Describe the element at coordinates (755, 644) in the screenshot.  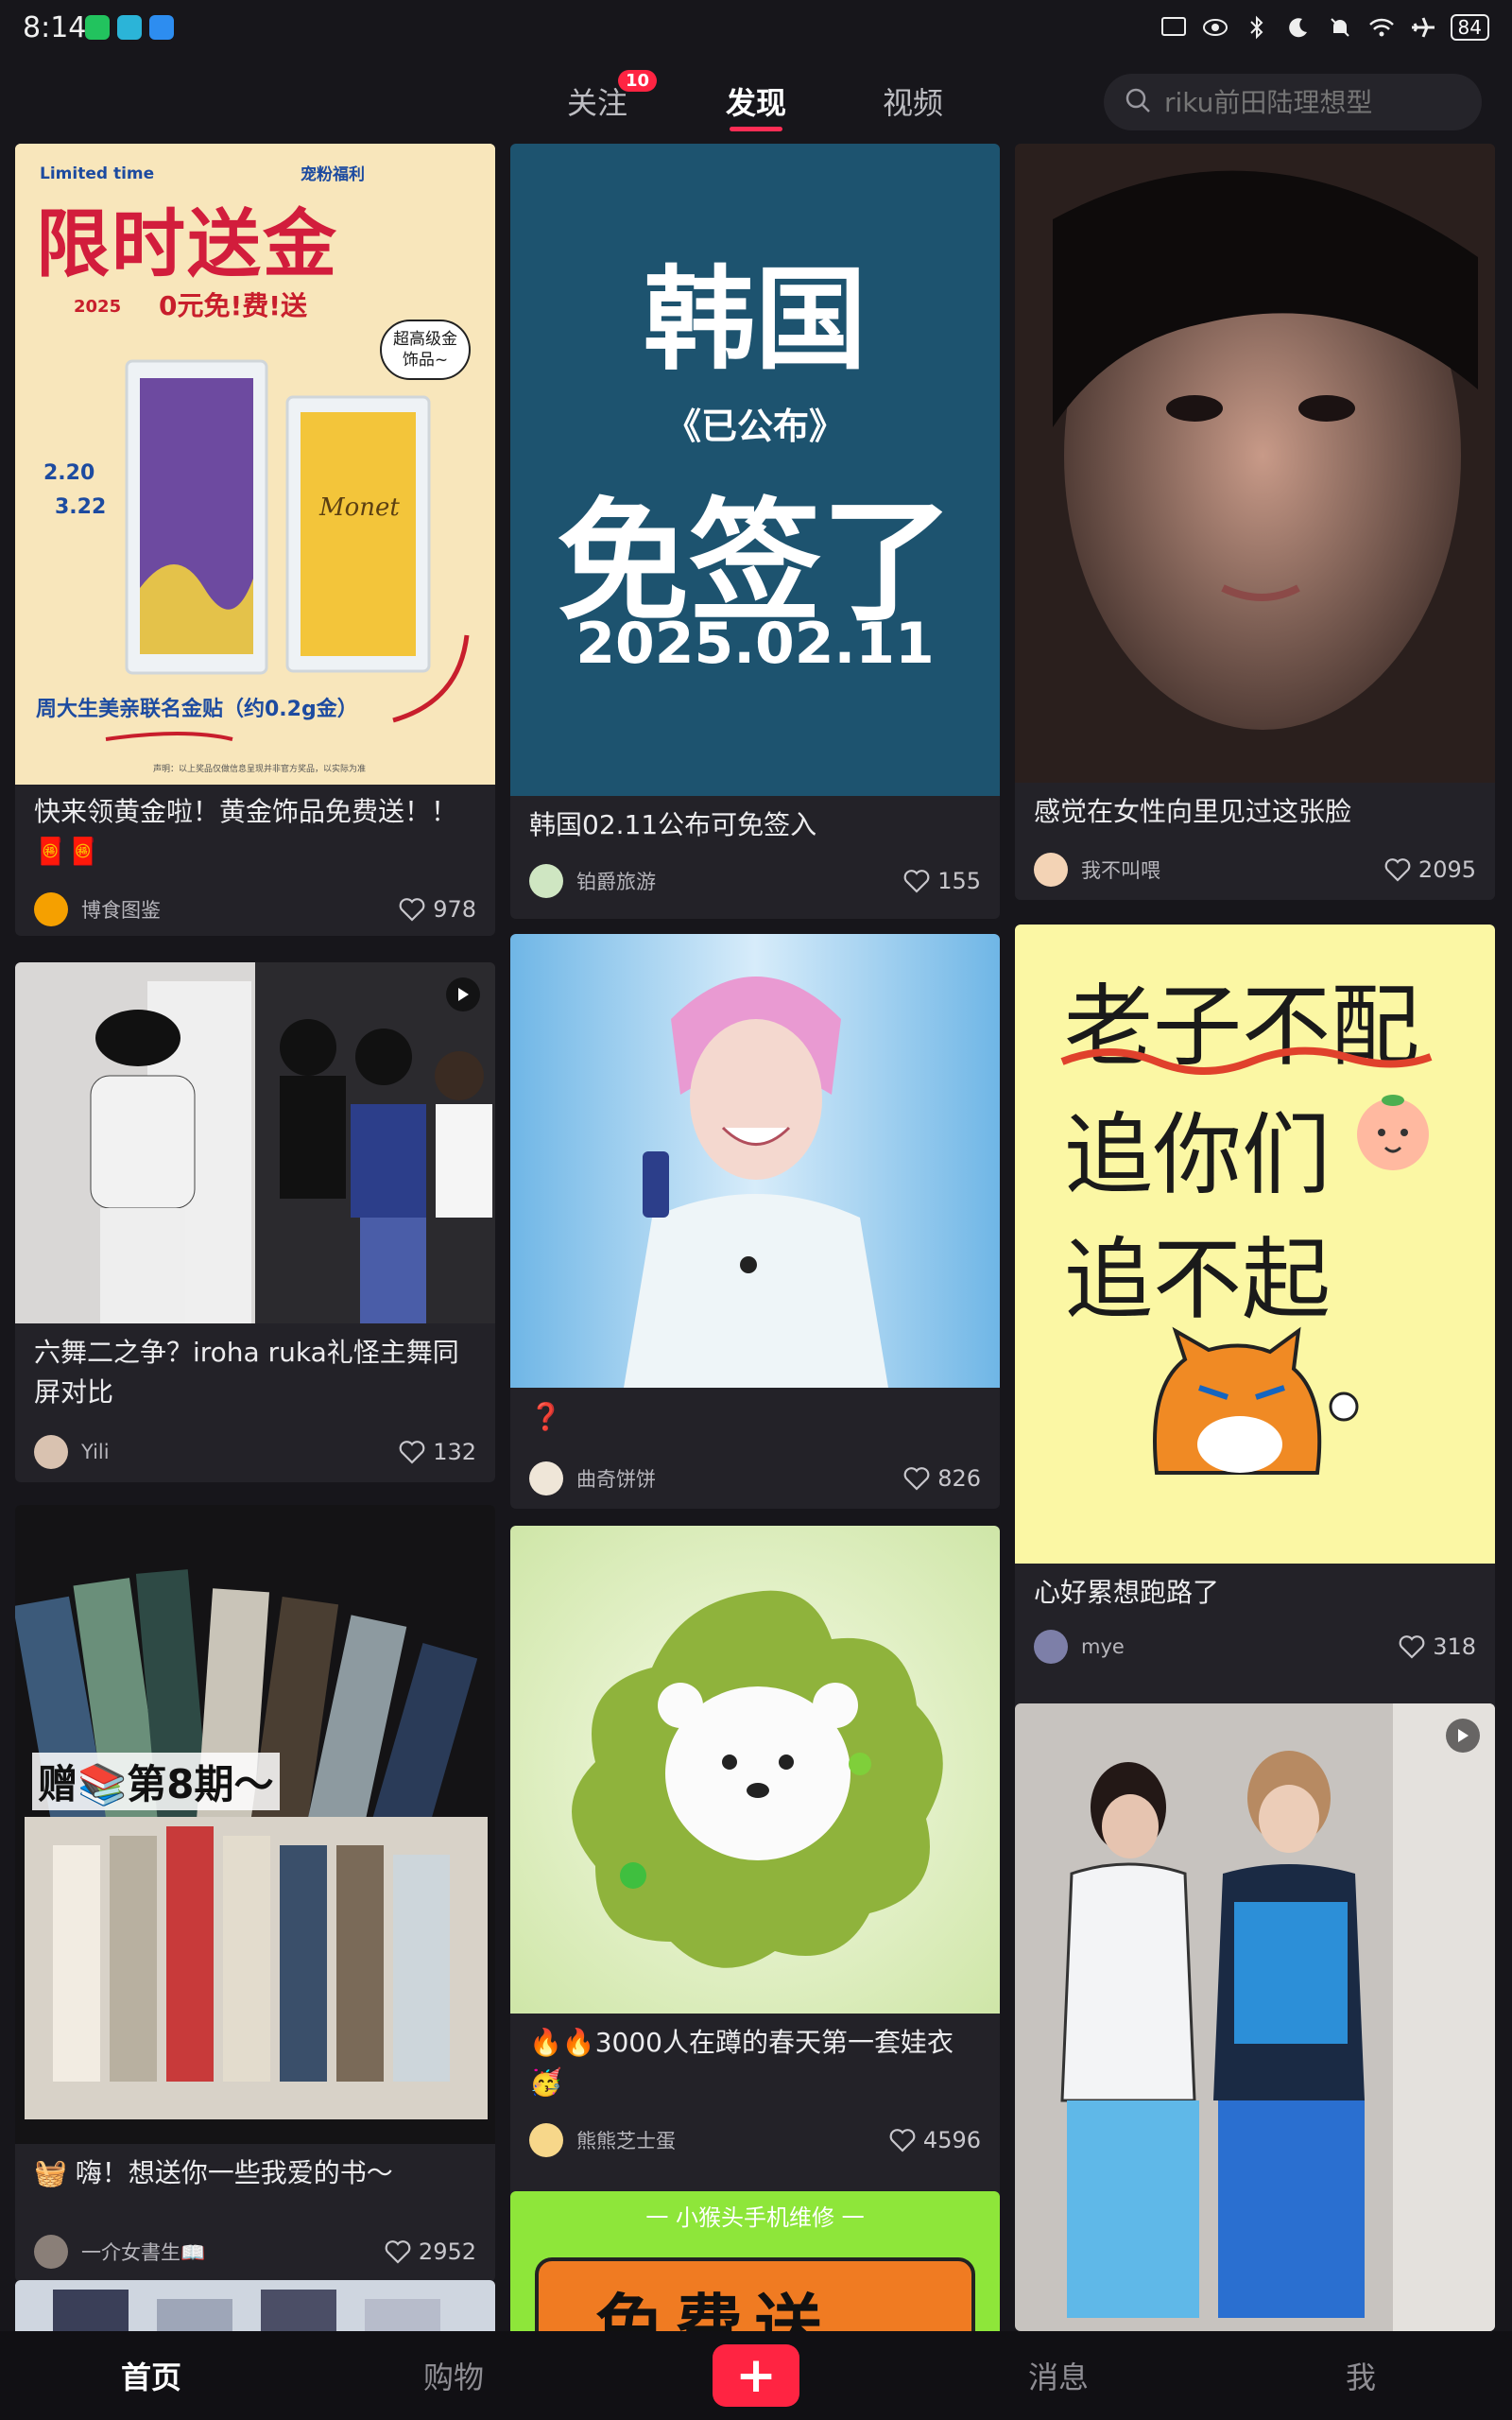
I see `cover-line-4: 2025.02.11` at that location.